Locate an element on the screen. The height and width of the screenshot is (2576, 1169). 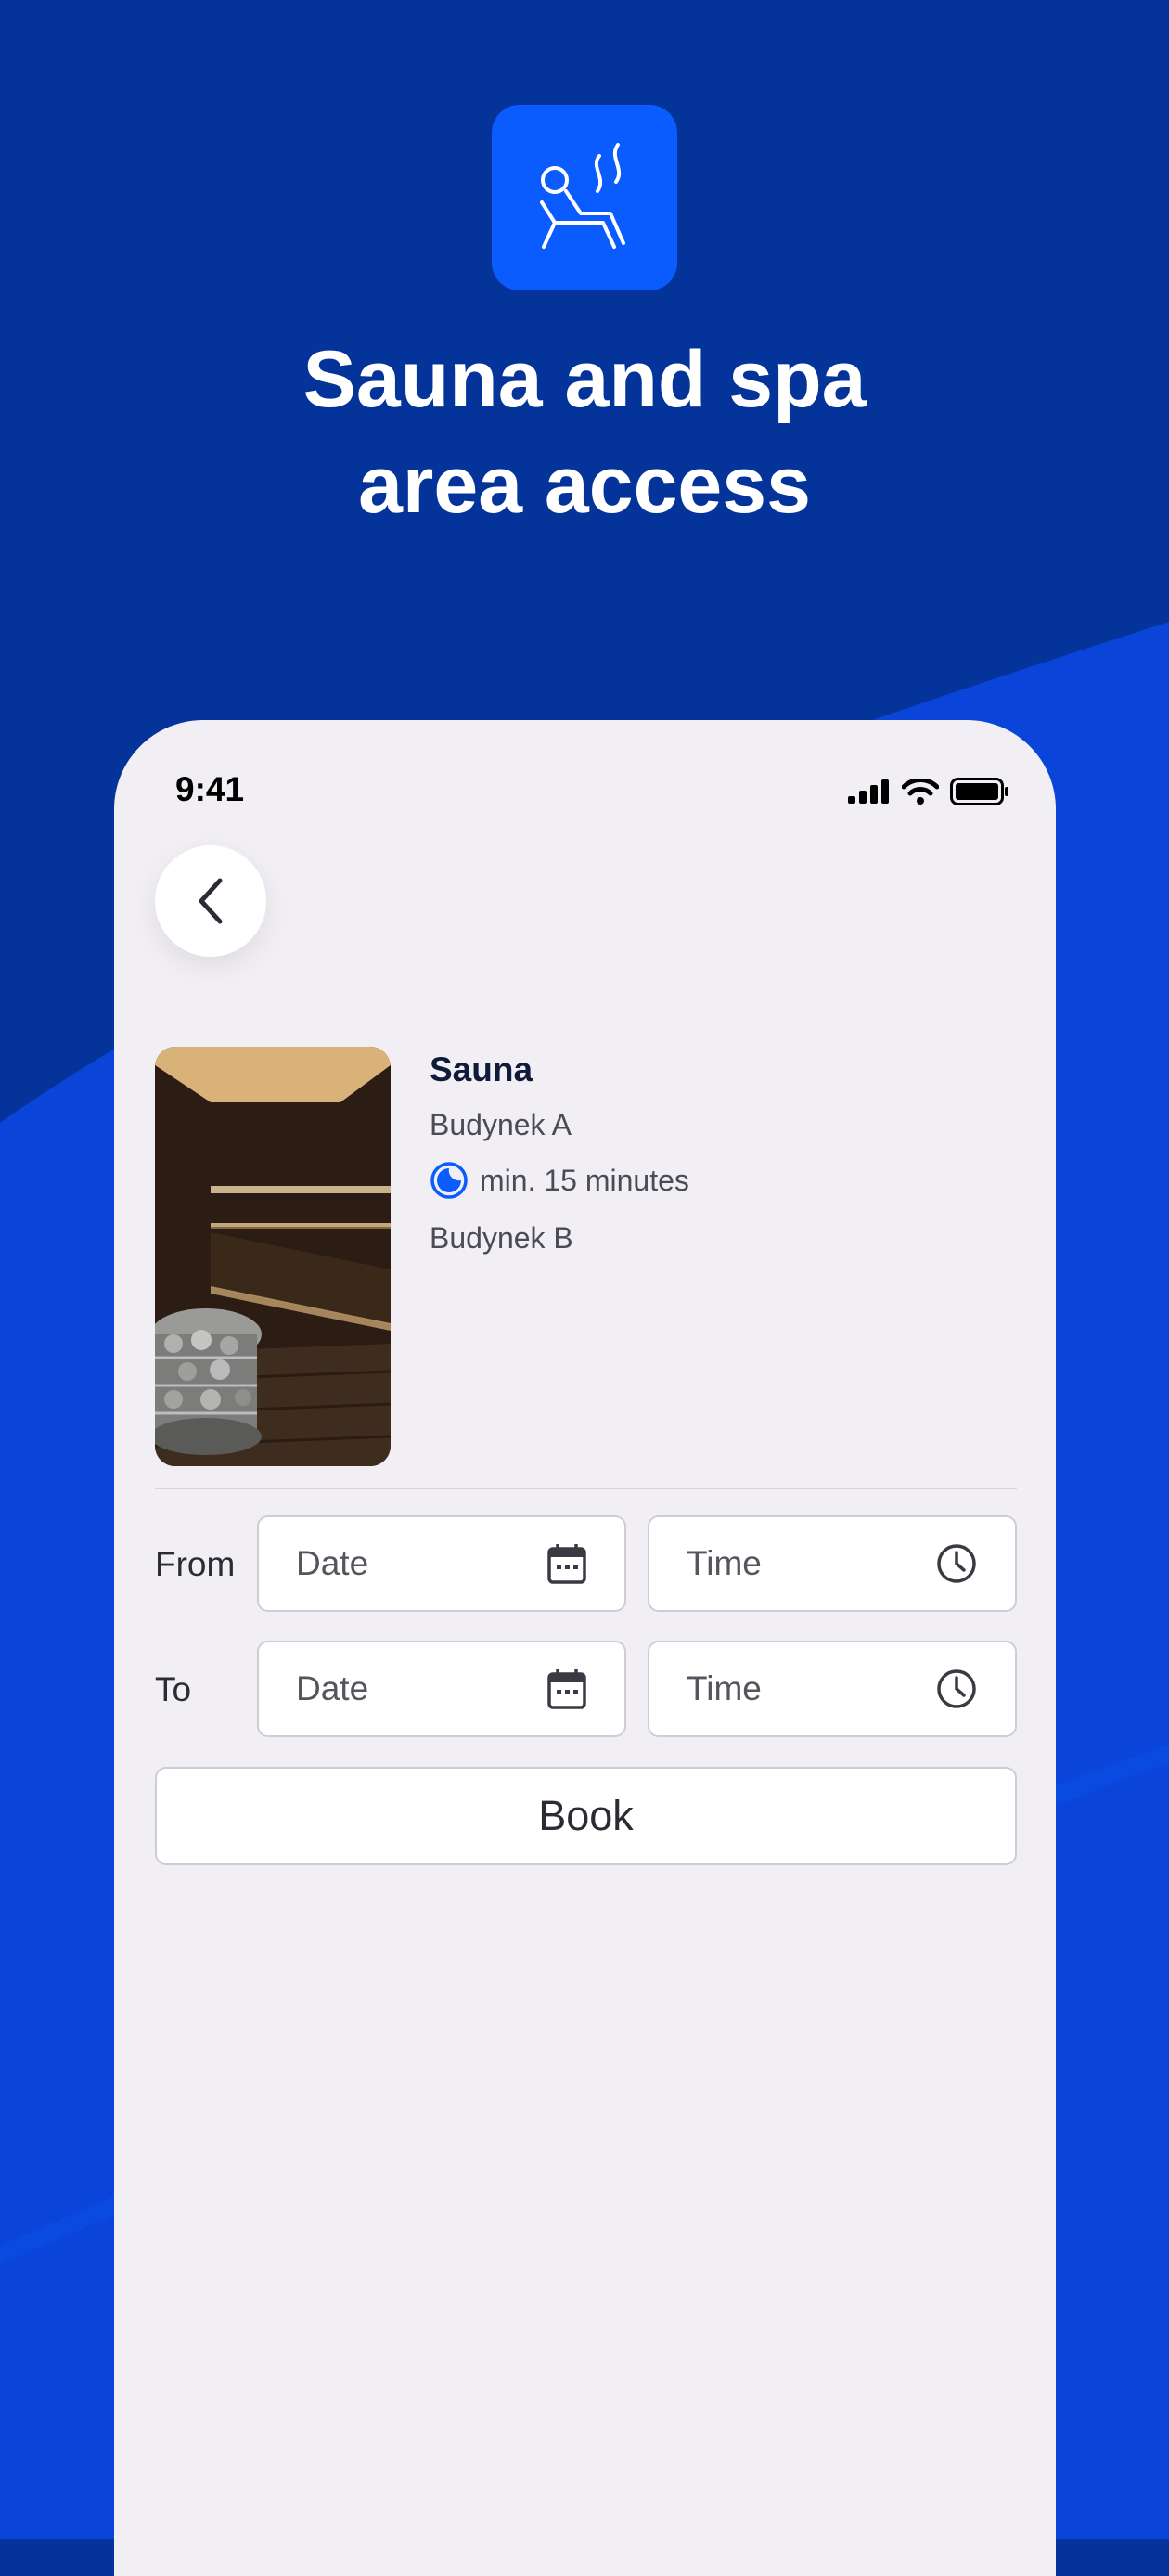
to-time-placeholder: Time is located at coordinates (725, 1688).